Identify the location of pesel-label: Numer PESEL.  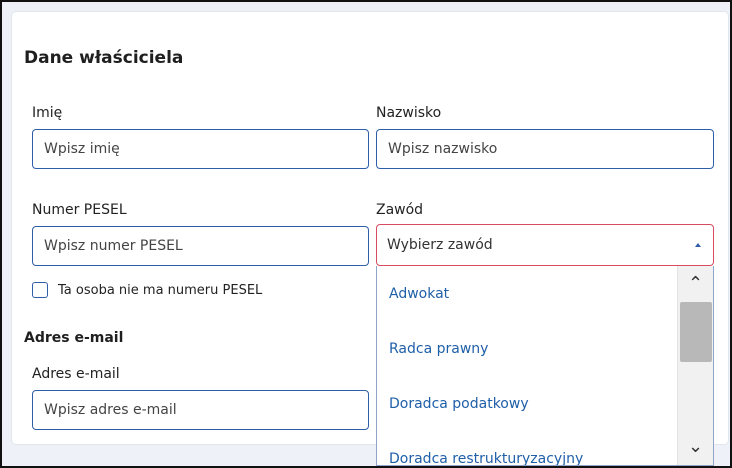
(79, 210).